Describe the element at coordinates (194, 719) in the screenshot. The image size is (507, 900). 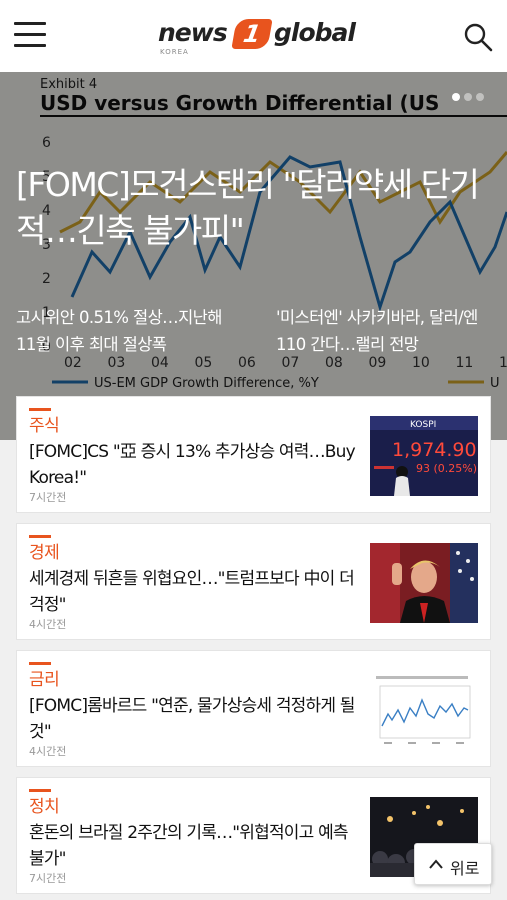
I see `news-card-title: [FOMC]롬바르드 "연준, 물가상승세 걱정하게 될 것"` at that location.